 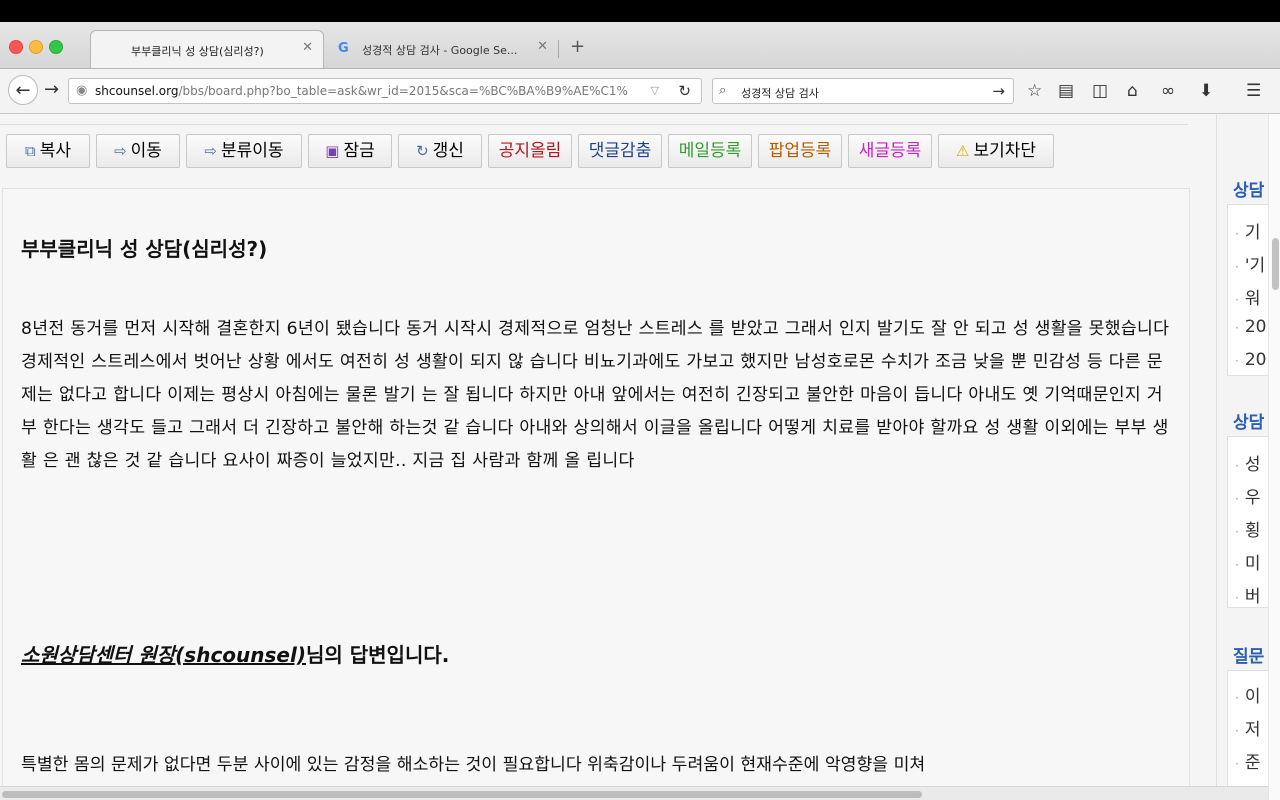 What do you see at coordinates (1249, 657) in the screenshot?
I see `sidebar-heading: 질문` at bounding box center [1249, 657].